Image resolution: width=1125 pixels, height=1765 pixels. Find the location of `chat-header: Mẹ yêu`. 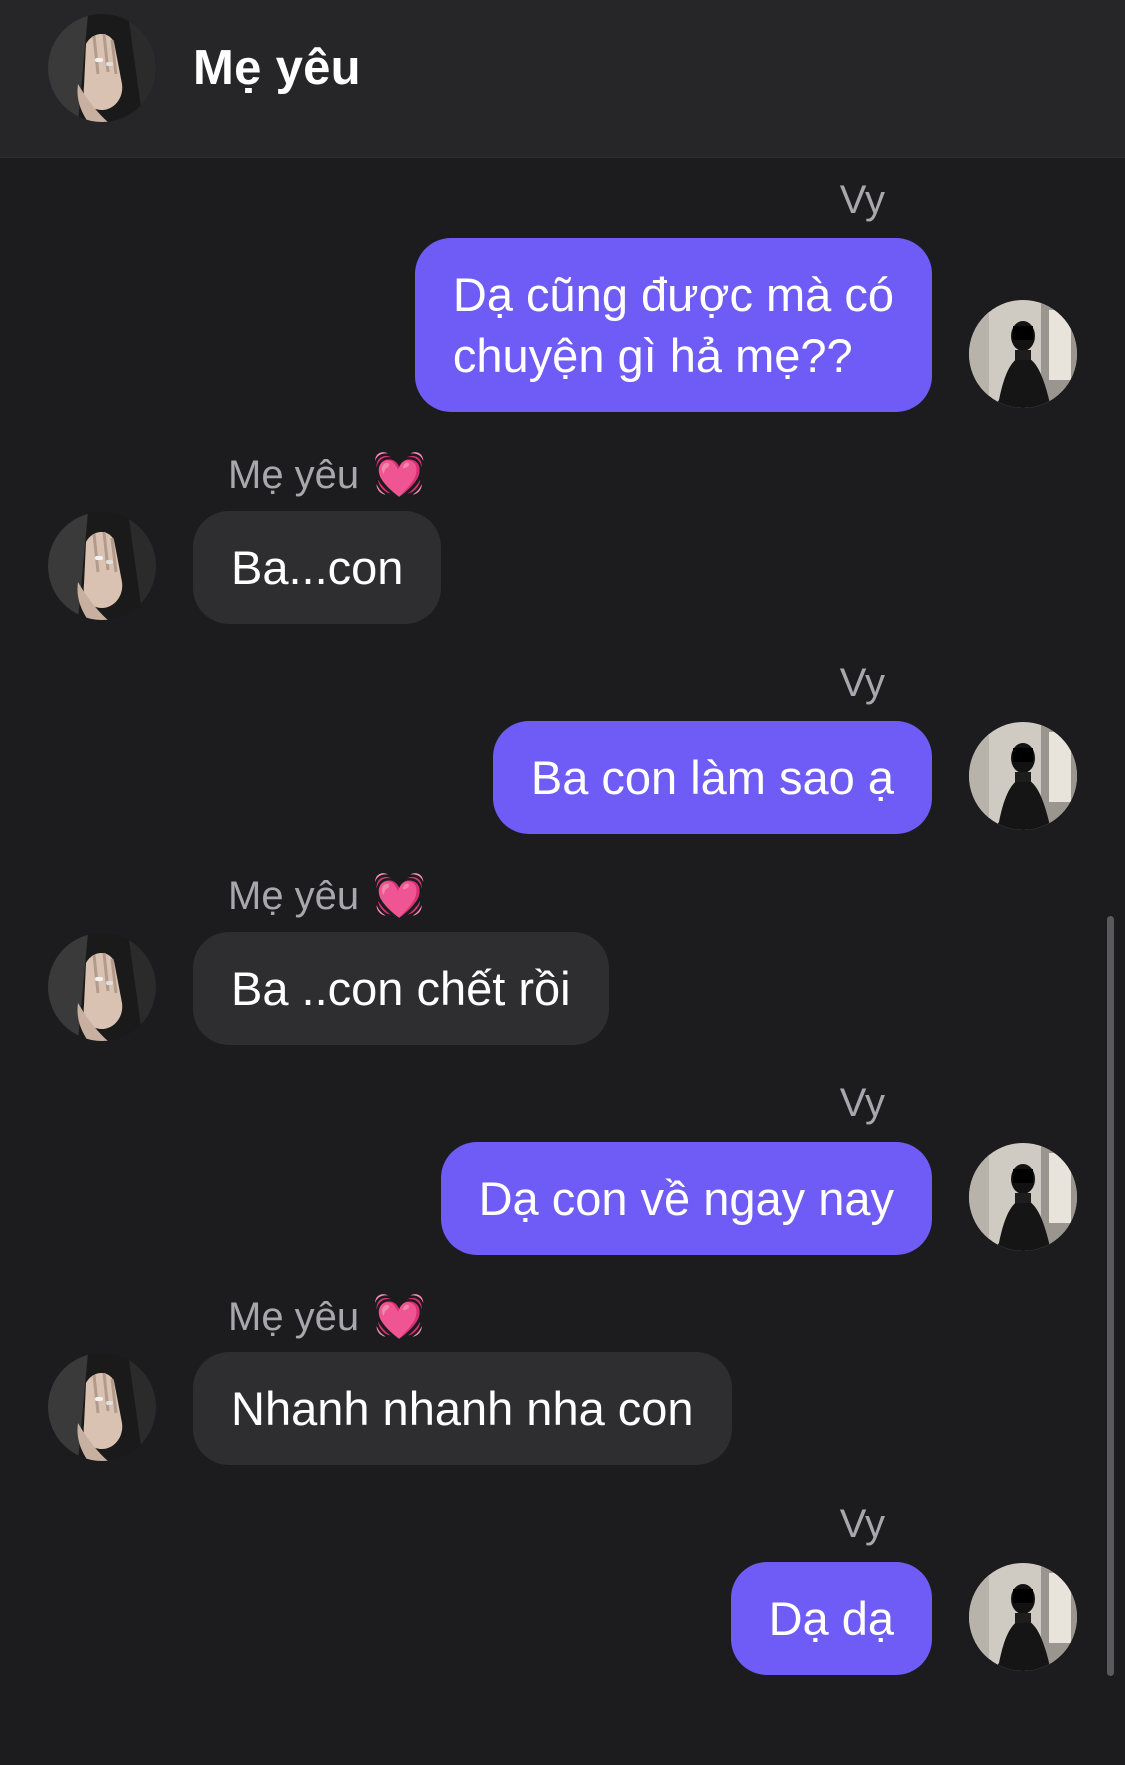

chat-header: Mẹ yêu is located at coordinates (562, 79).